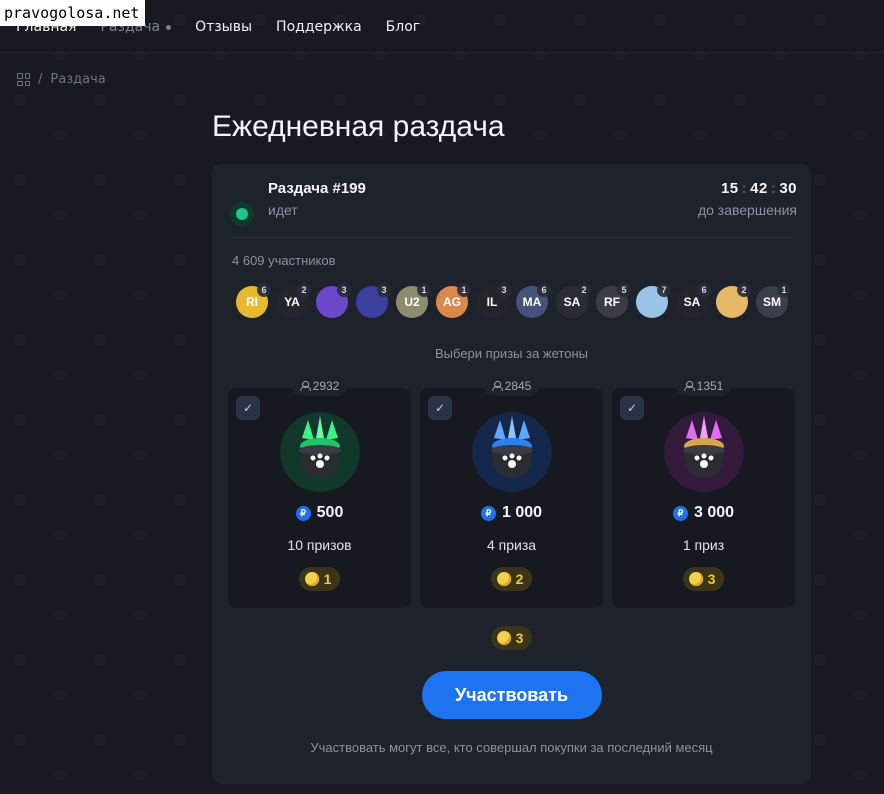 This screenshot has height=794, width=884. What do you see at coordinates (442, 52) in the screenshot?
I see `nav-divider` at bounding box center [442, 52].